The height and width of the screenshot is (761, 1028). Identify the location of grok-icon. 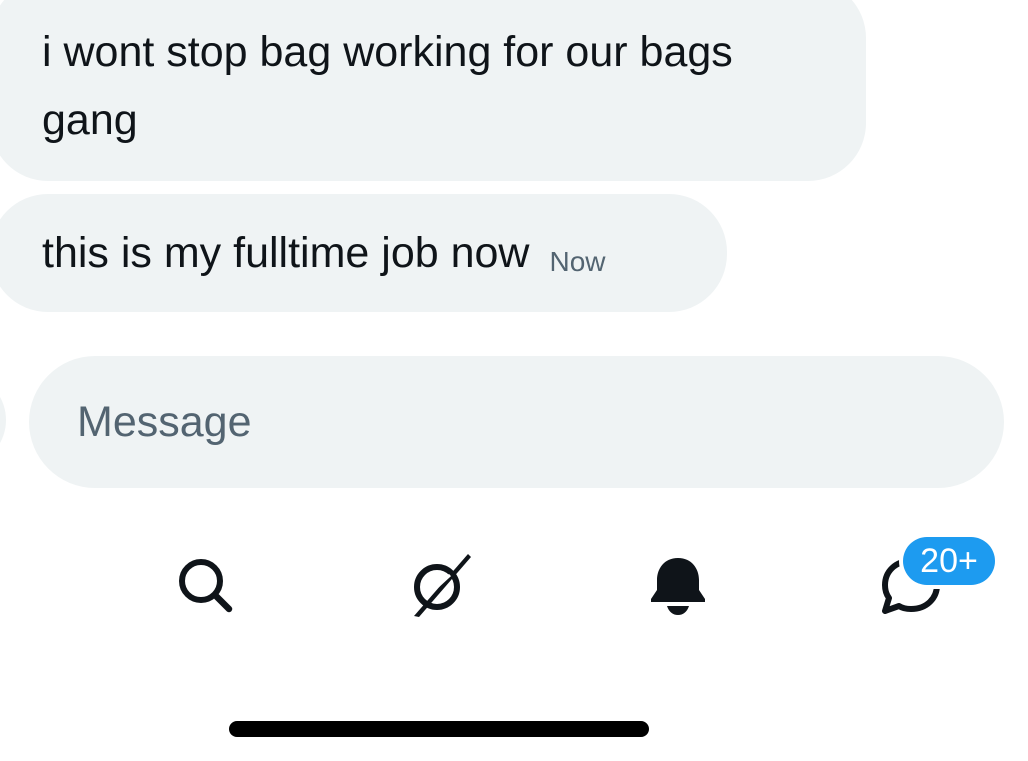
(442, 585).